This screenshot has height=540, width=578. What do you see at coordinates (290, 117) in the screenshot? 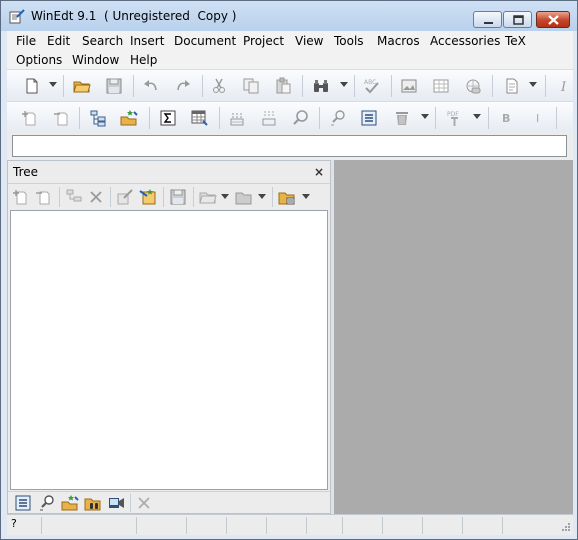
I see `secondary-toolbar: PDF B I` at bounding box center [290, 117].